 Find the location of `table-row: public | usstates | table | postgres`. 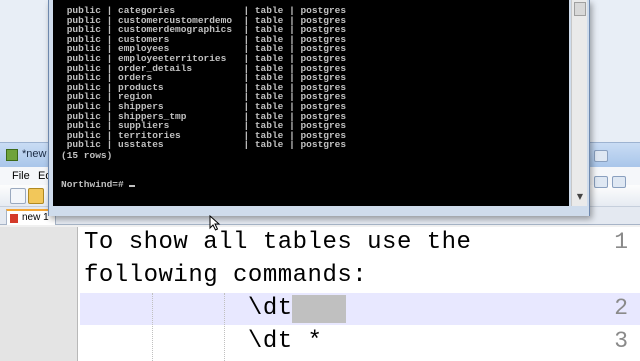

table-row: public | usstates | table | postgres is located at coordinates (203, 145).